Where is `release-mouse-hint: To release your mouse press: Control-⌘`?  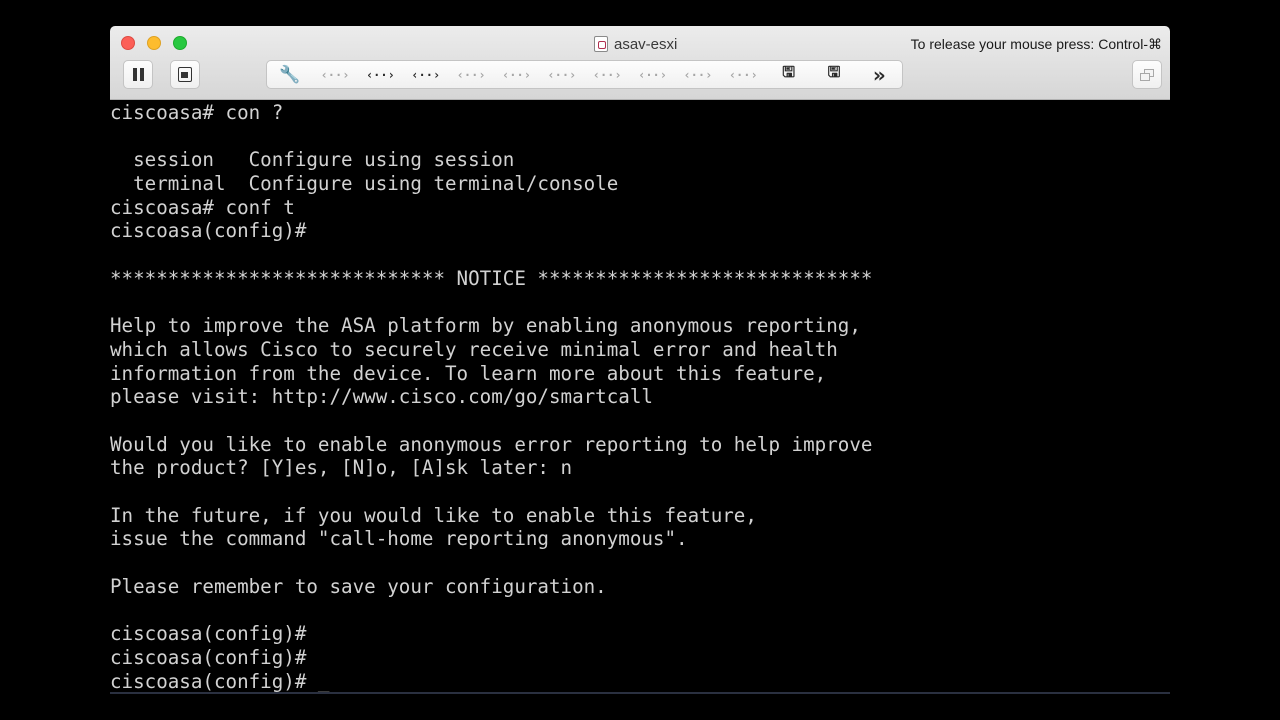
release-mouse-hint: To release your mouse press: Control-⌘ is located at coordinates (1036, 44).